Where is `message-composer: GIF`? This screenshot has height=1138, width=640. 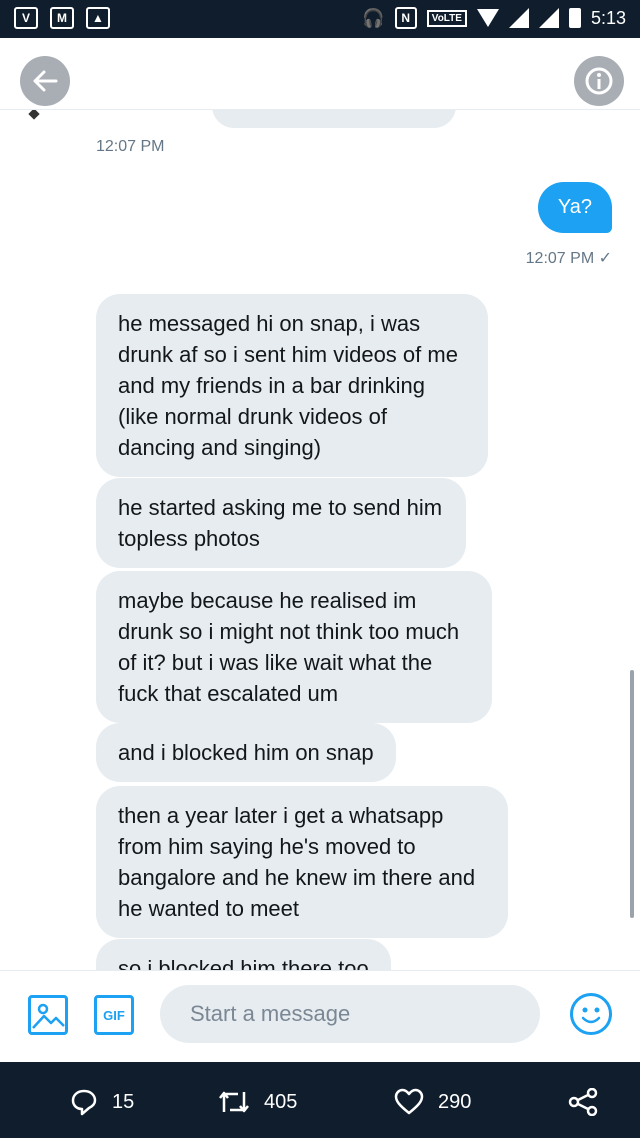 message-composer: GIF is located at coordinates (320, 1016).